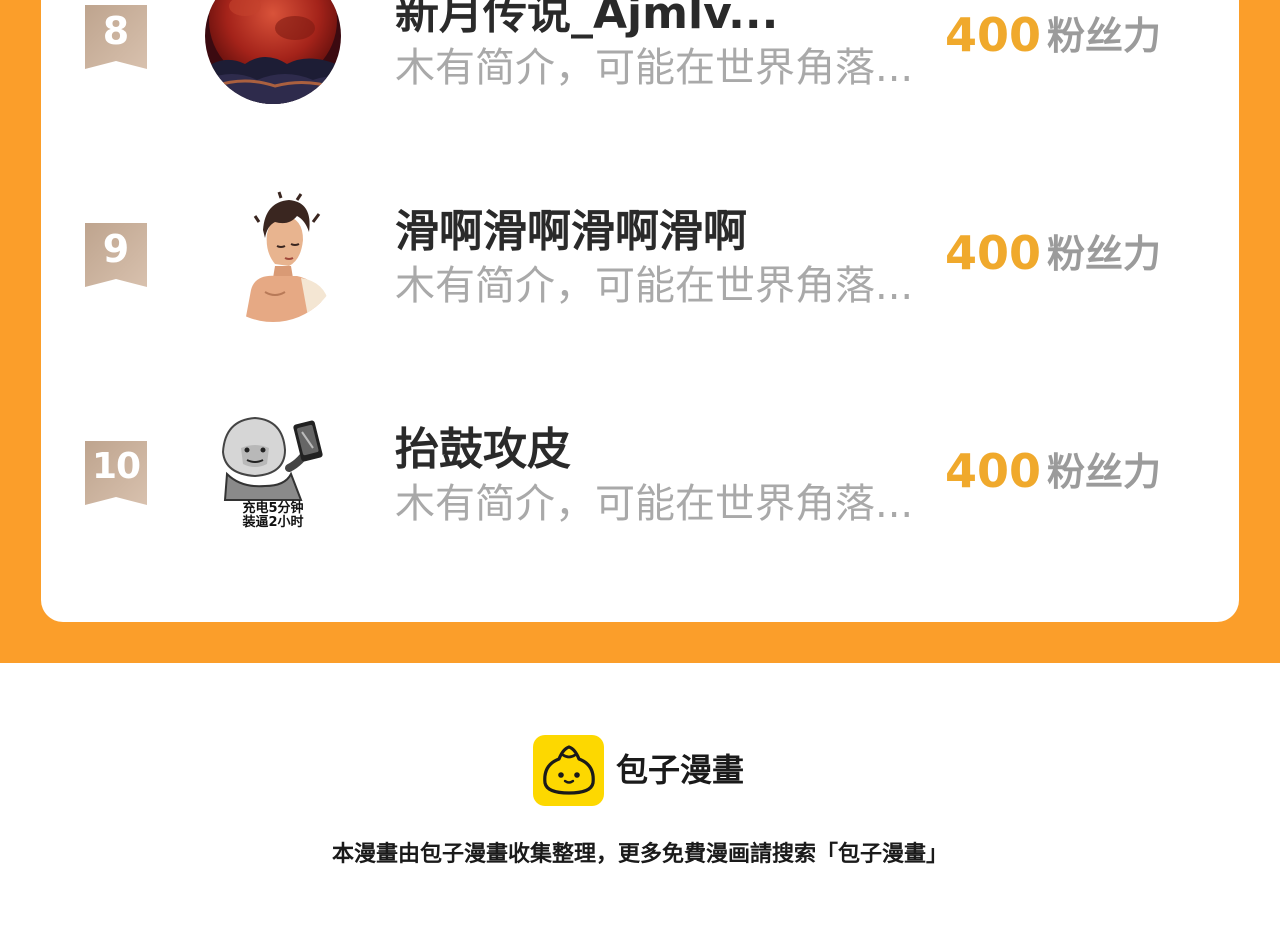 This screenshot has width=1280, height=946. I want to click on meme-caption-1: 充电5分钟, so click(273, 508).